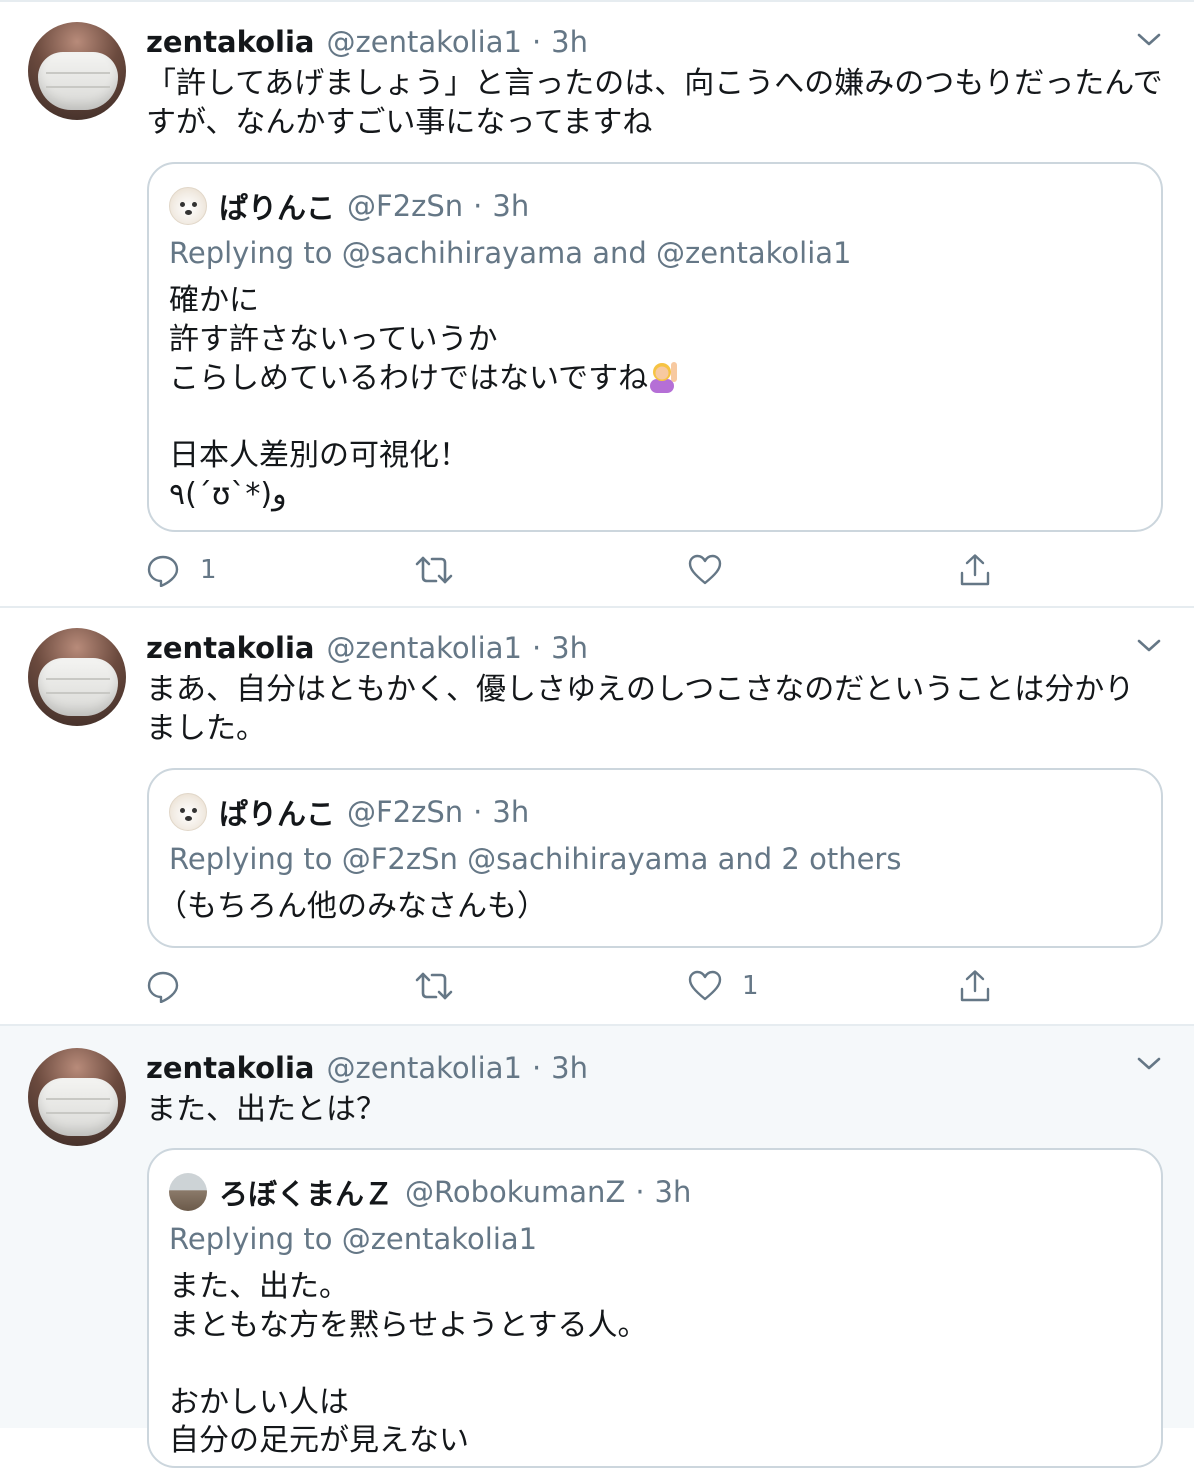 The image size is (1194, 1468). What do you see at coordinates (640, 709) in the screenshot?
I see `tweet-text: まあ、自分はともかく、優しさゆえのしつこさなのだということは分かり ました。` at bounding box center [640, 709].